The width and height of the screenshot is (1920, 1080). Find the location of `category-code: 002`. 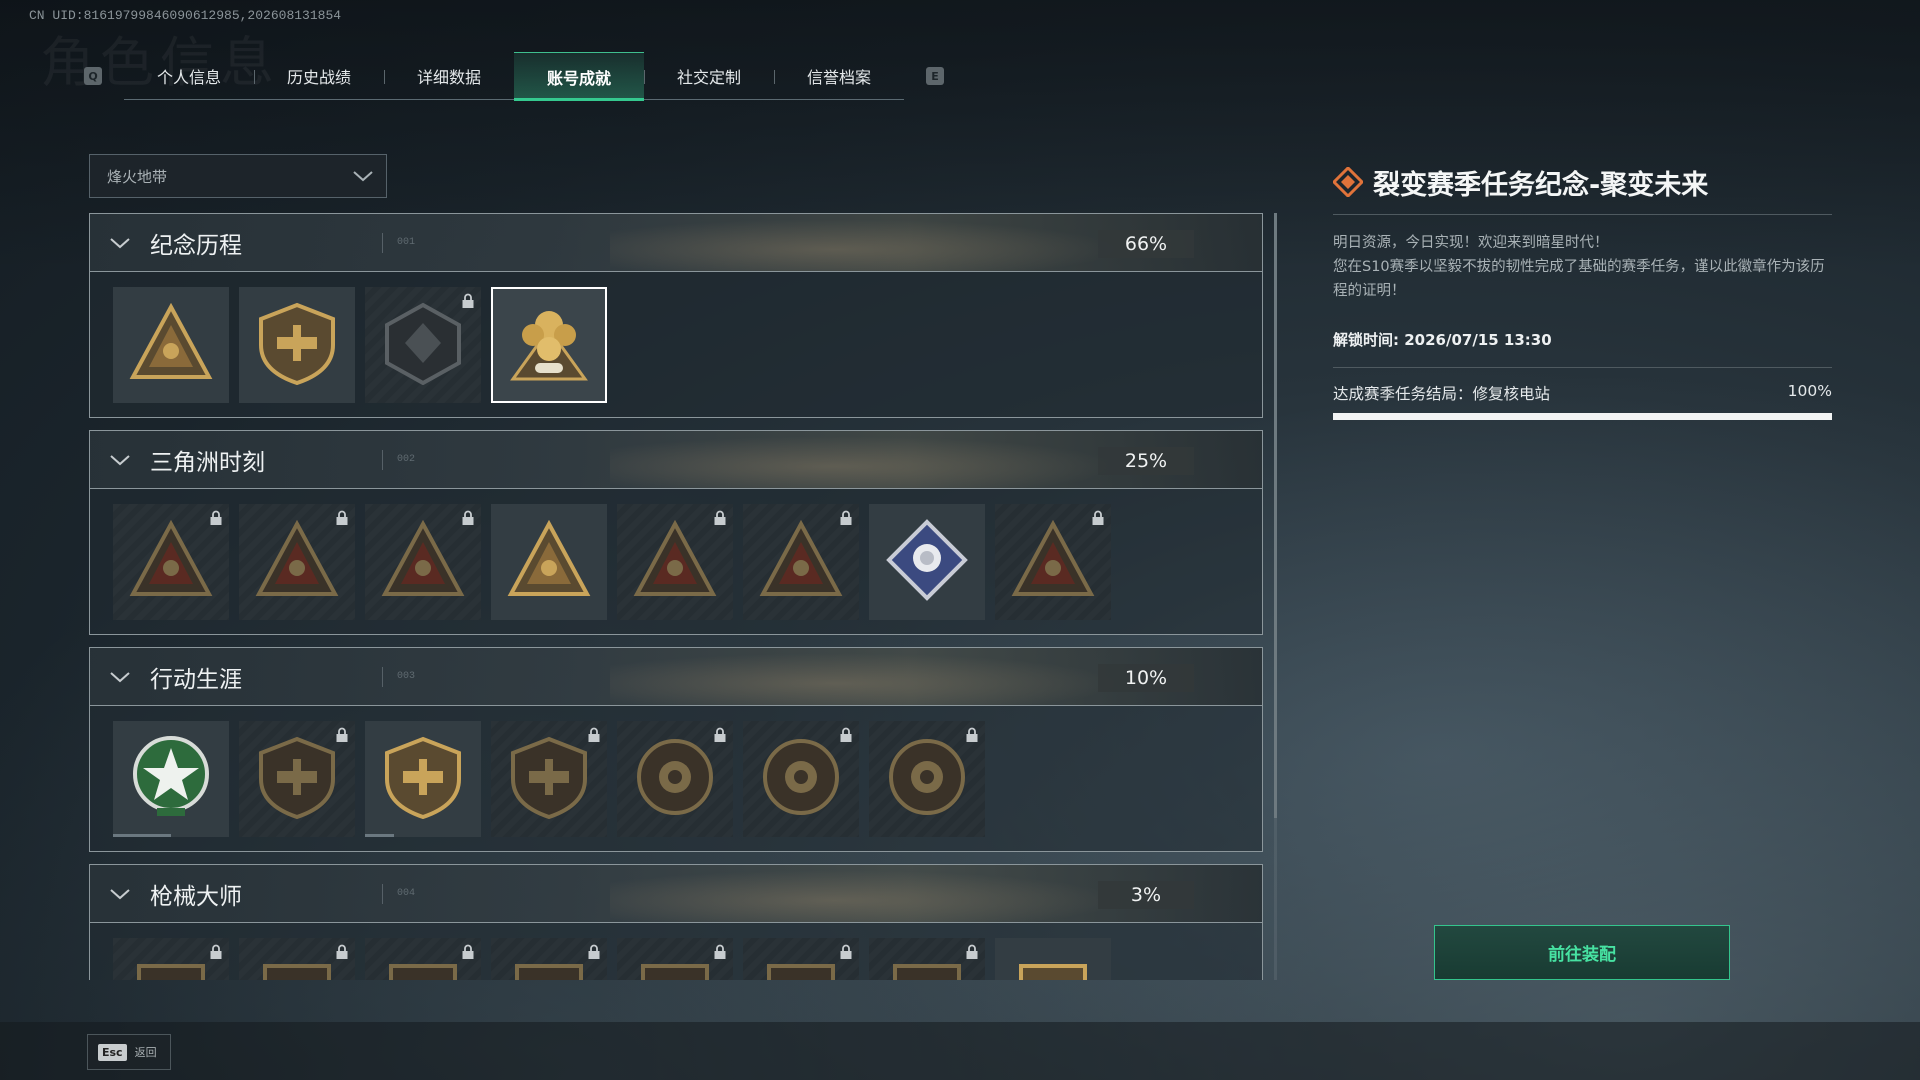

category-code: 002 is located at coordinates (406, 459).